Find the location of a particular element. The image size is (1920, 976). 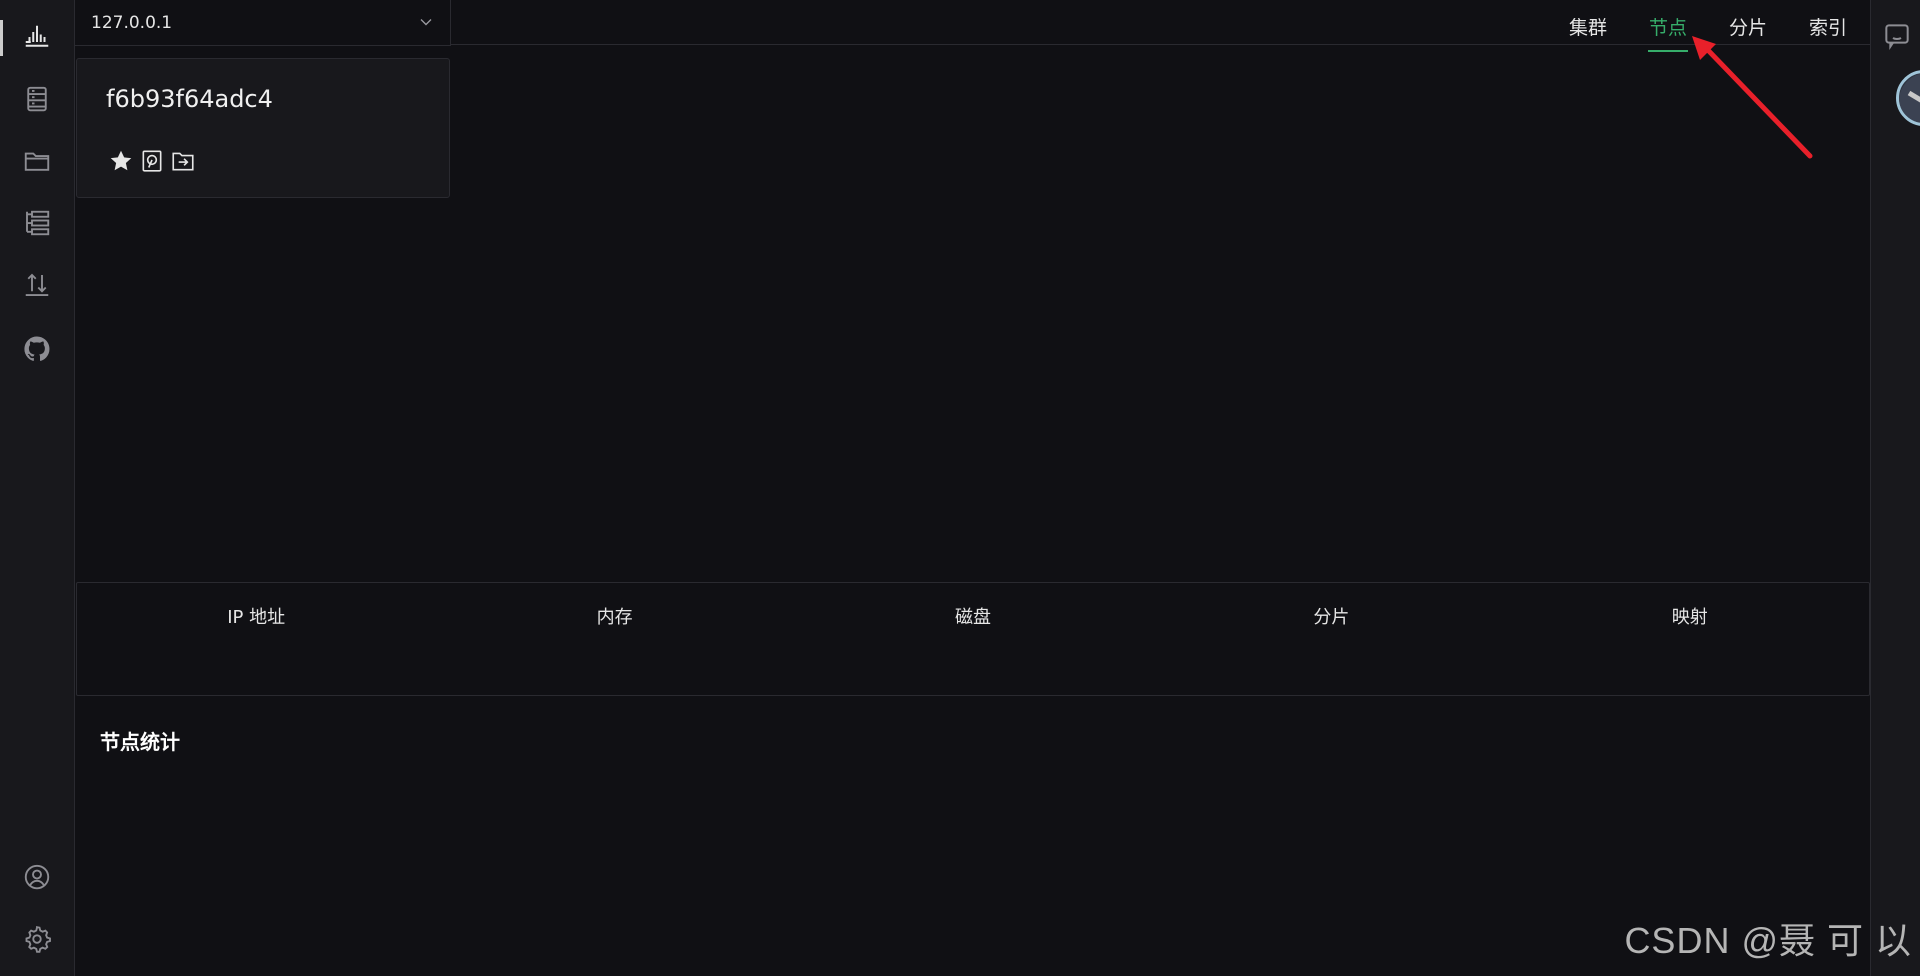

column-shards: 分片 is located at coordinates (1331, 616).